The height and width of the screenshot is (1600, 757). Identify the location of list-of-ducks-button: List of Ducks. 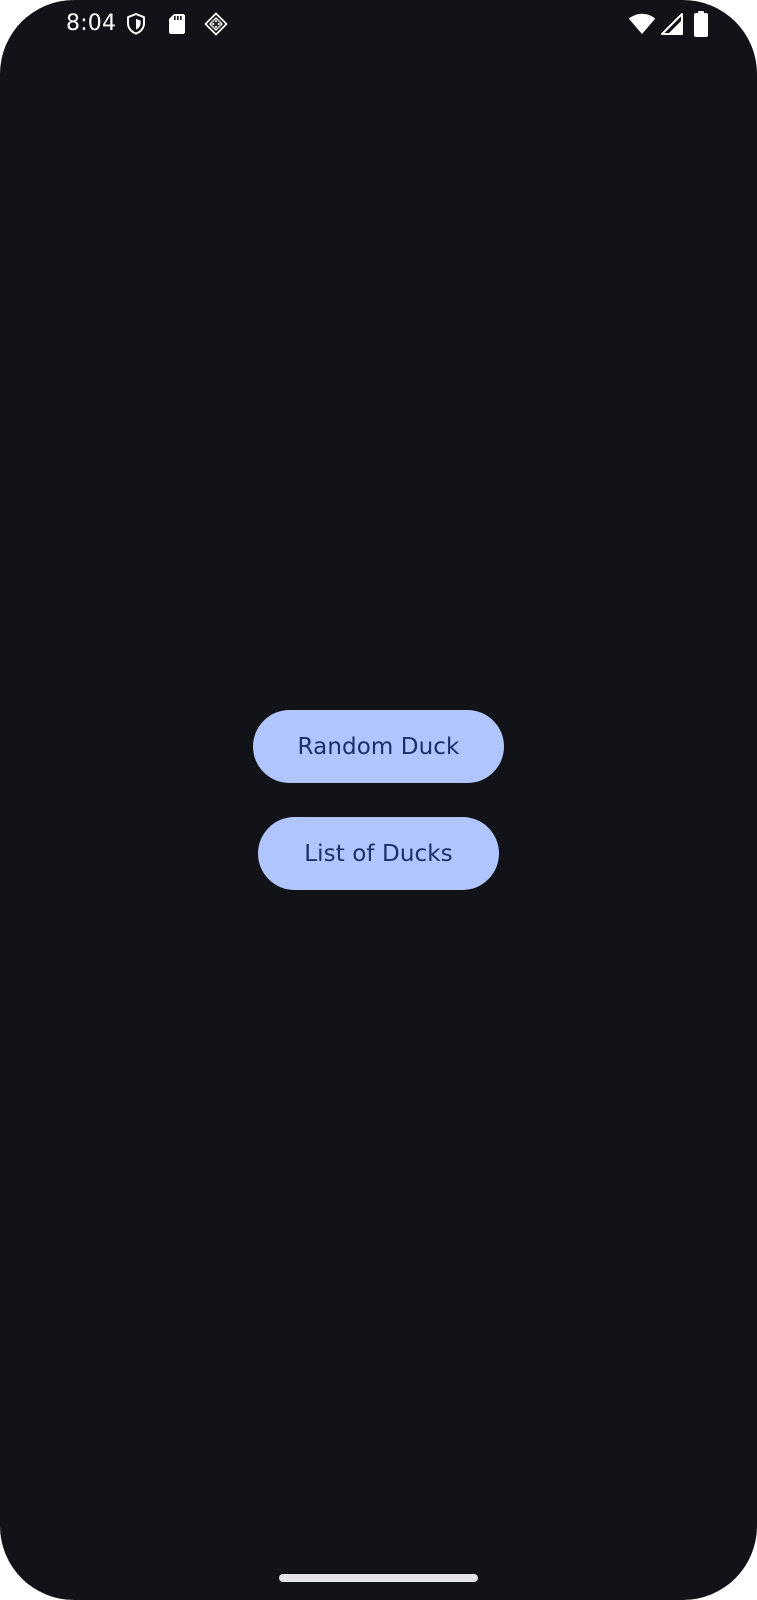
(378, 853).